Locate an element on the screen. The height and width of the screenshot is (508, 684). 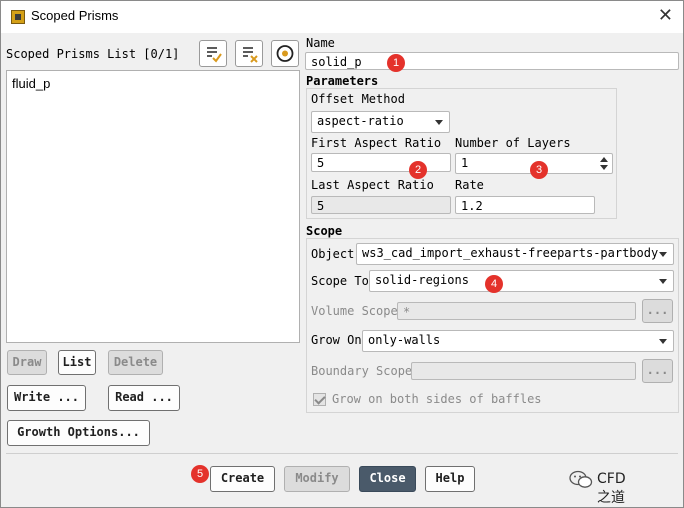
delete-button: Delete is located at coordinates (135, 362).